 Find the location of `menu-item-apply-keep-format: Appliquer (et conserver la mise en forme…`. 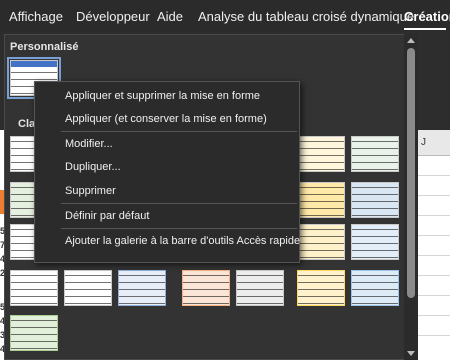

menu-item-apply-keep-format: Appliquer (et conserver la mise en forme… is located at coordinates (166, 119).